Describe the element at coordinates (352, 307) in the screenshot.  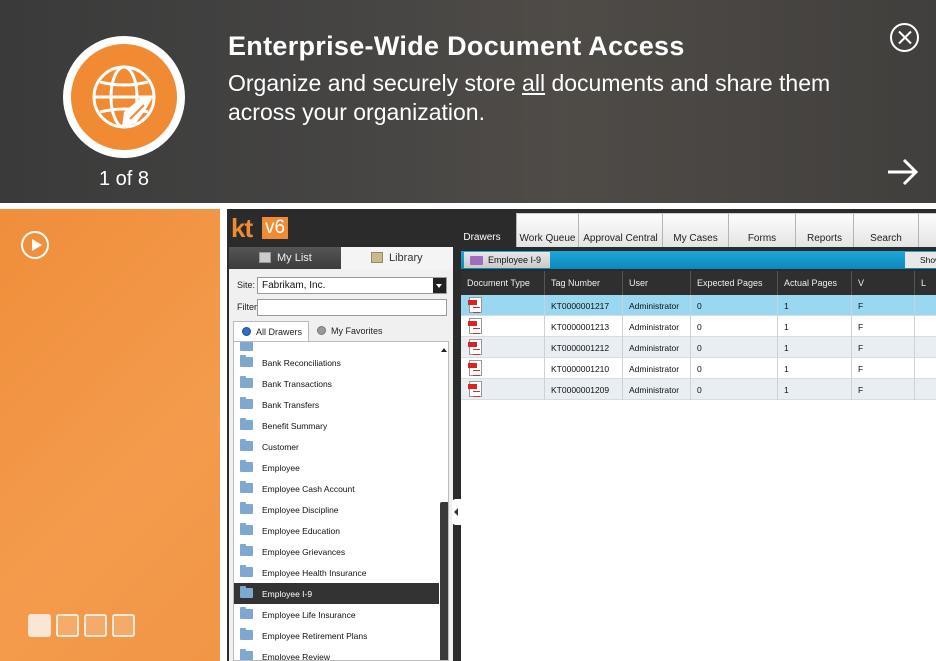
I see `filter-input` at that location.